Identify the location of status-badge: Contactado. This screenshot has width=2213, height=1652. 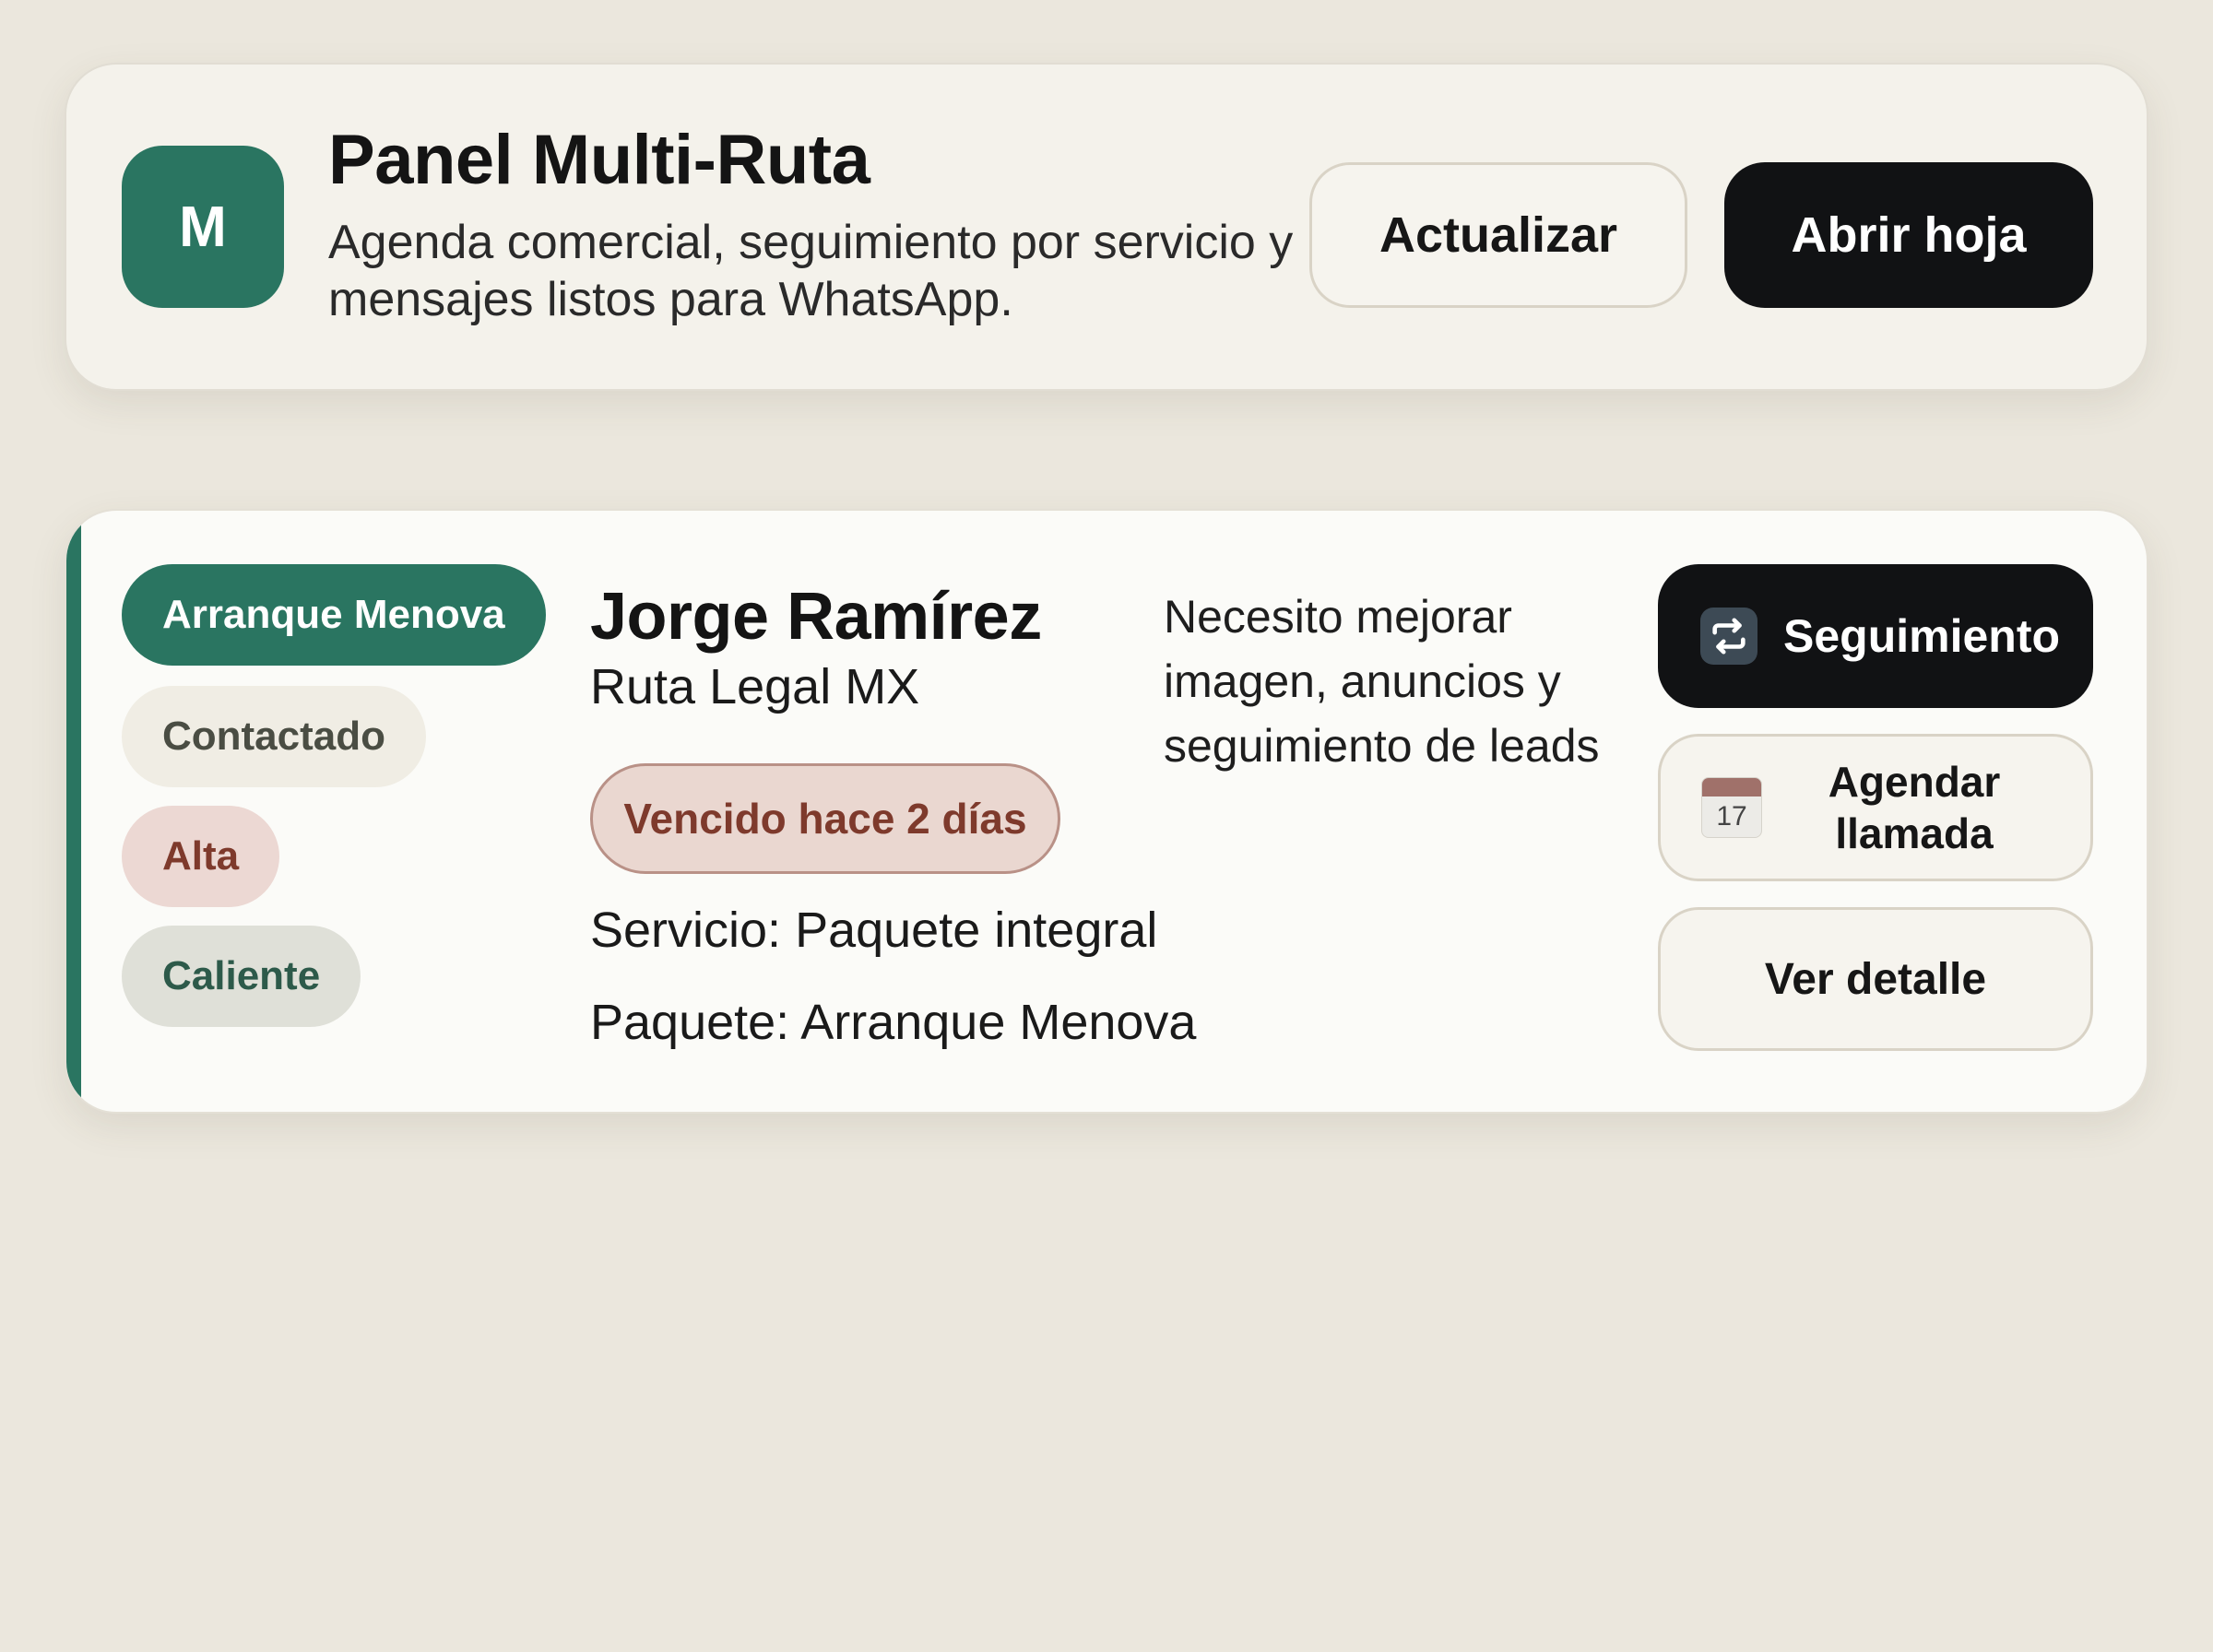
(274, 736).